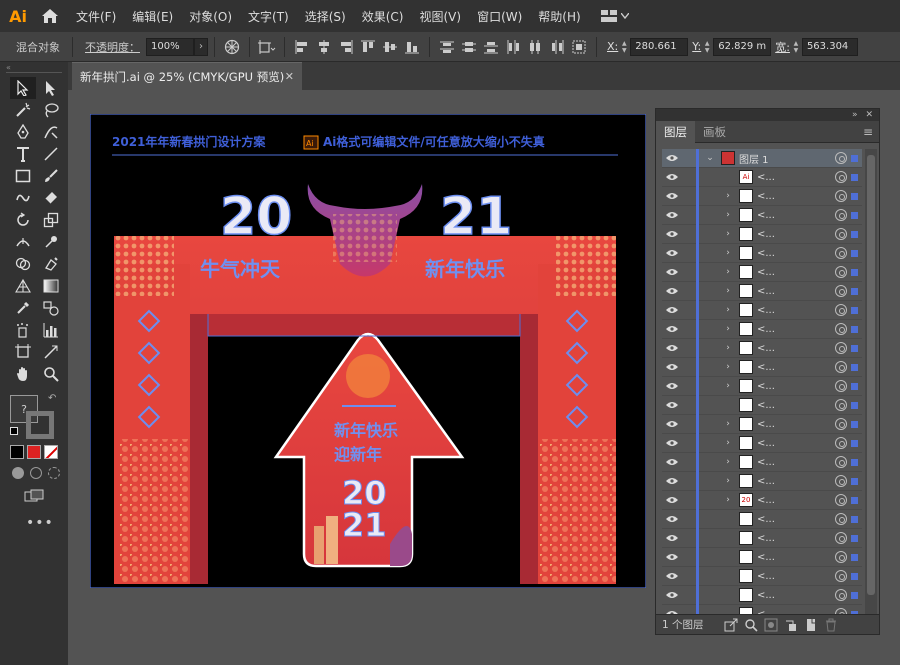  What do you see at coordinates (324, 47) in the screenshot?
I see `align-hcenter-button` at bounding box center [324, 47].